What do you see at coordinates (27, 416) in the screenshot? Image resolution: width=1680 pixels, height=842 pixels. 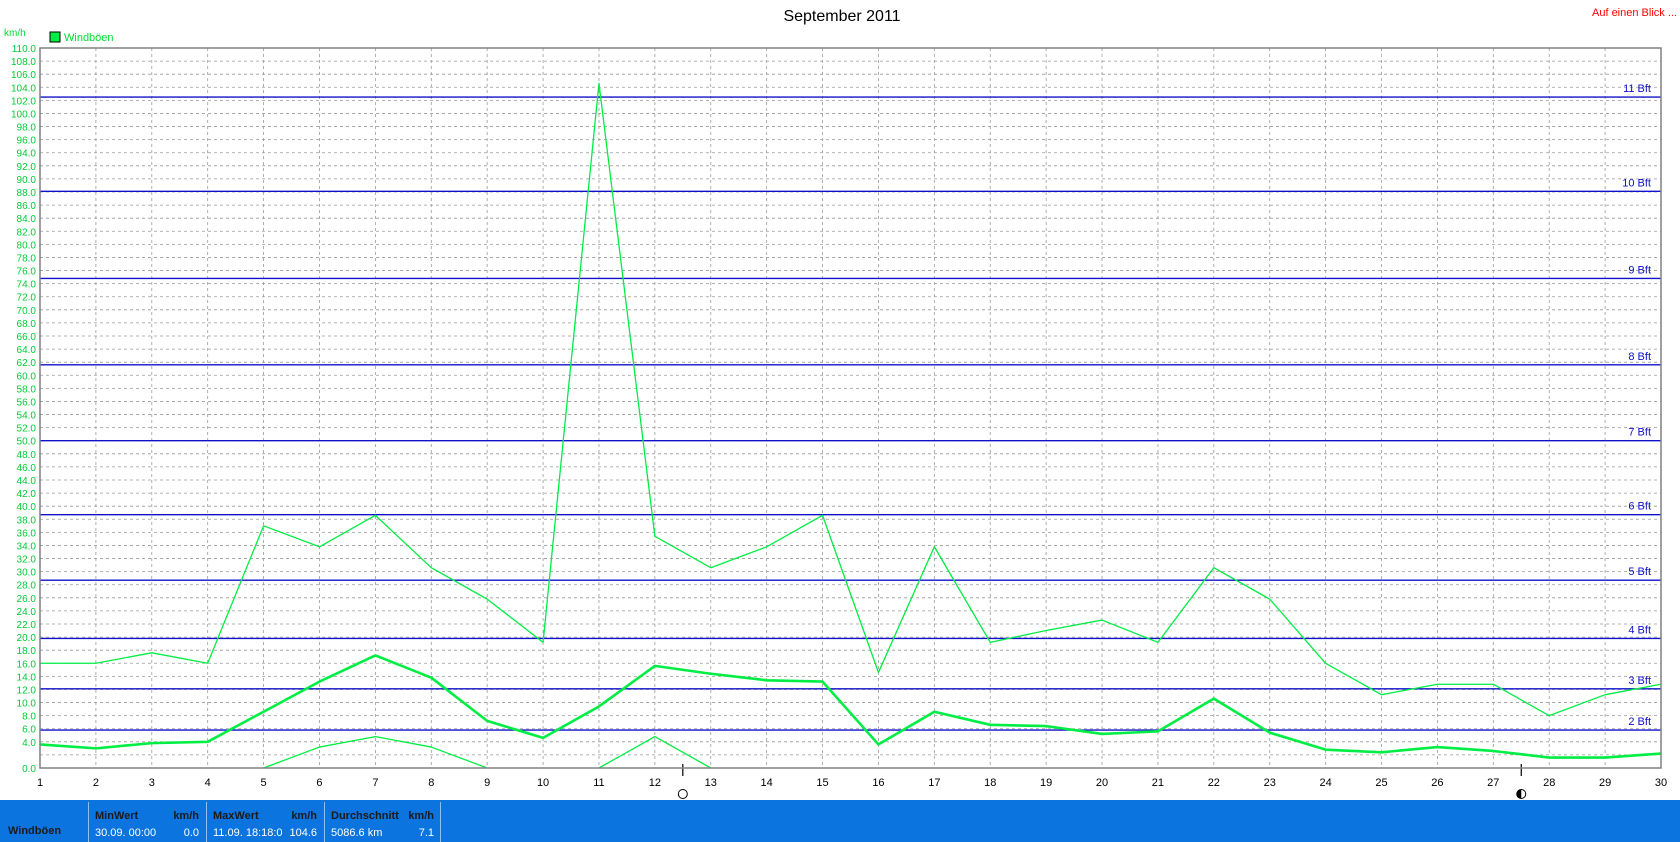 I see `y-tick-label: 54.0` at bounding box center [27, 416].